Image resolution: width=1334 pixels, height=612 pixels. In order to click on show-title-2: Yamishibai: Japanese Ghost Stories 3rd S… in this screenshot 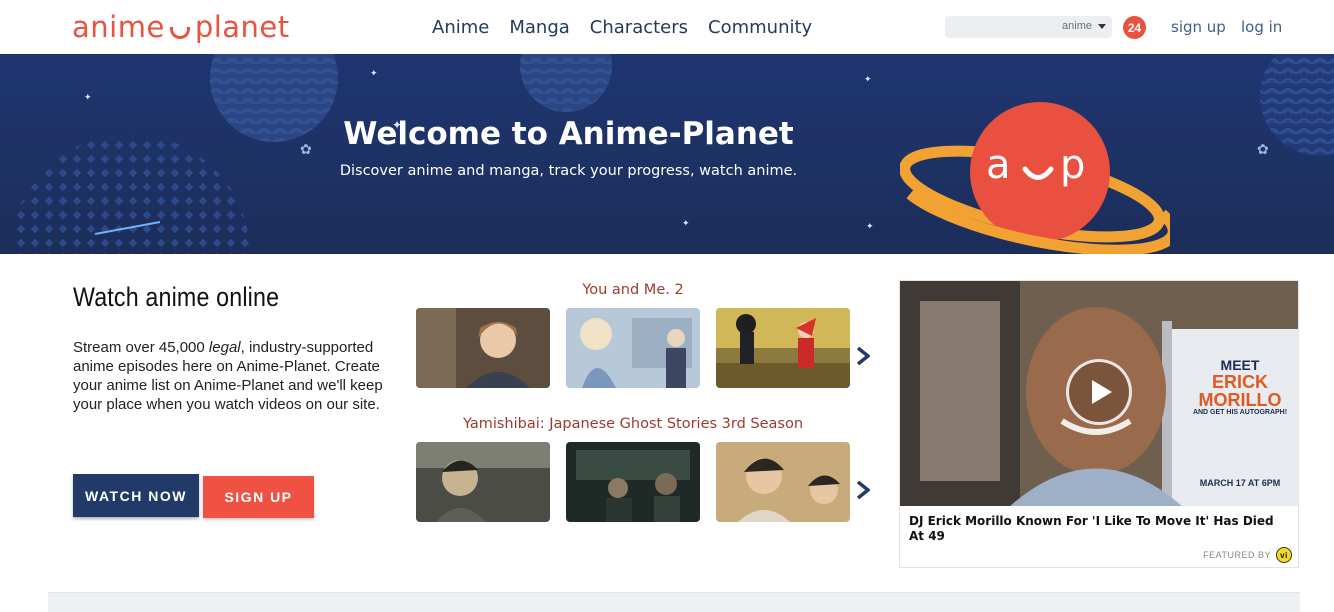, I will do `click(633, 424)`.